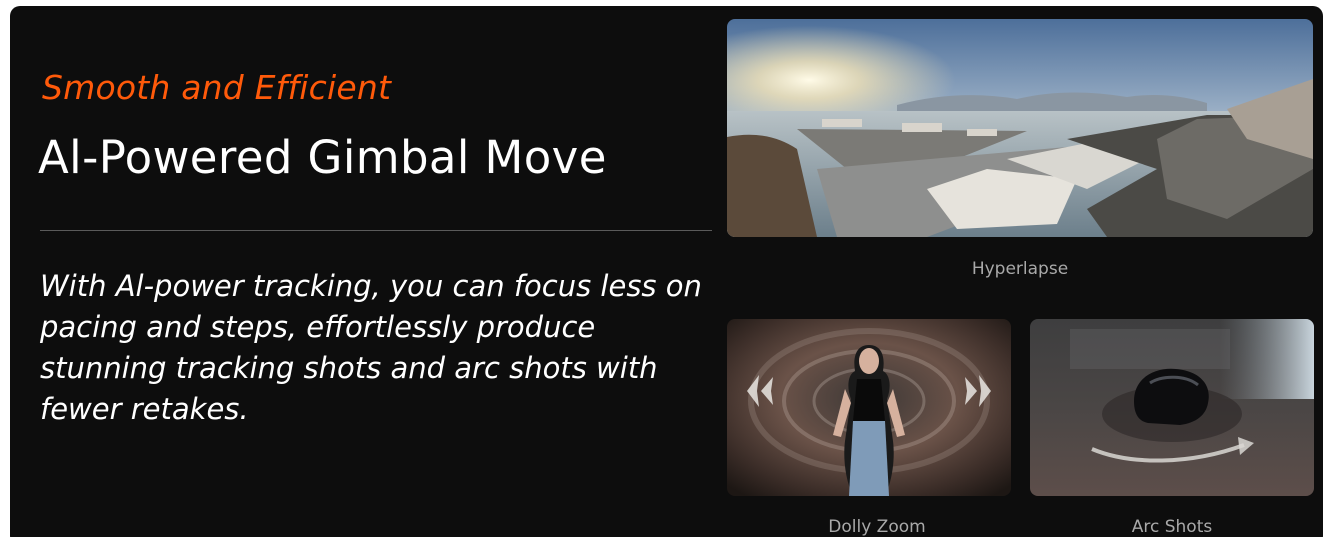  I want to click on feature-eyebrow: Smooth and Efficient, so click(217, 87).